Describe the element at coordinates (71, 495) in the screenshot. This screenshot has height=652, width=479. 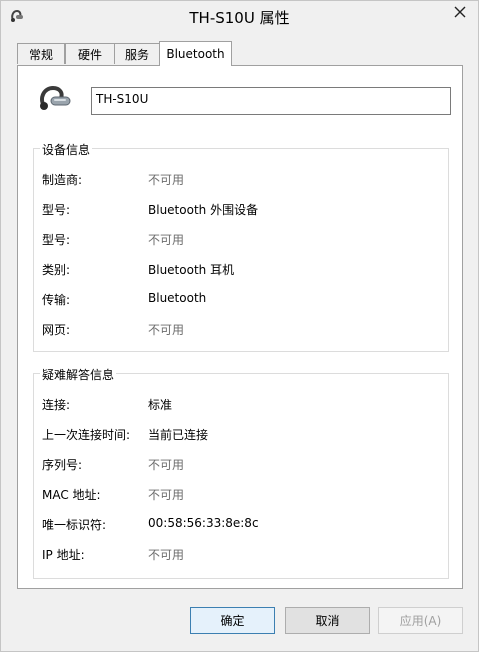
I see `row-label: MAC 地址:` at that location.